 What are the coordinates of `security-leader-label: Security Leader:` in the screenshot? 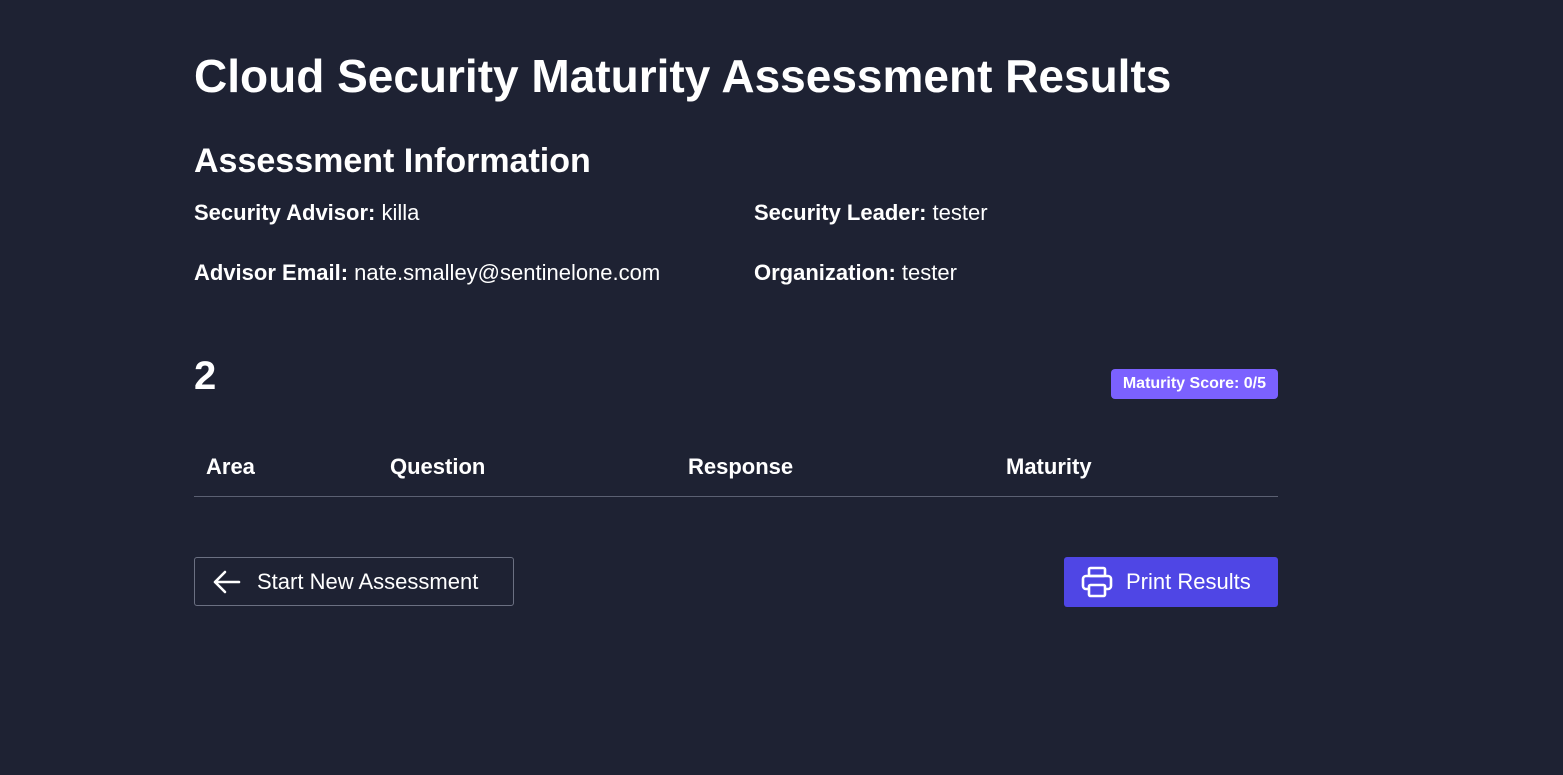 It's located at (840, 212).